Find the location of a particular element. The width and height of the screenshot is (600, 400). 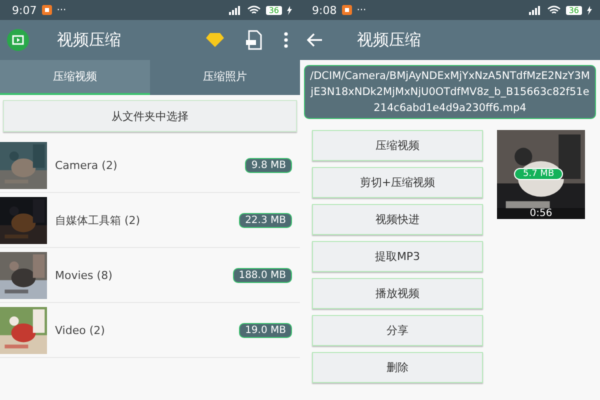

size-badge: 22.3 MB is located at coordinates (265, 220).